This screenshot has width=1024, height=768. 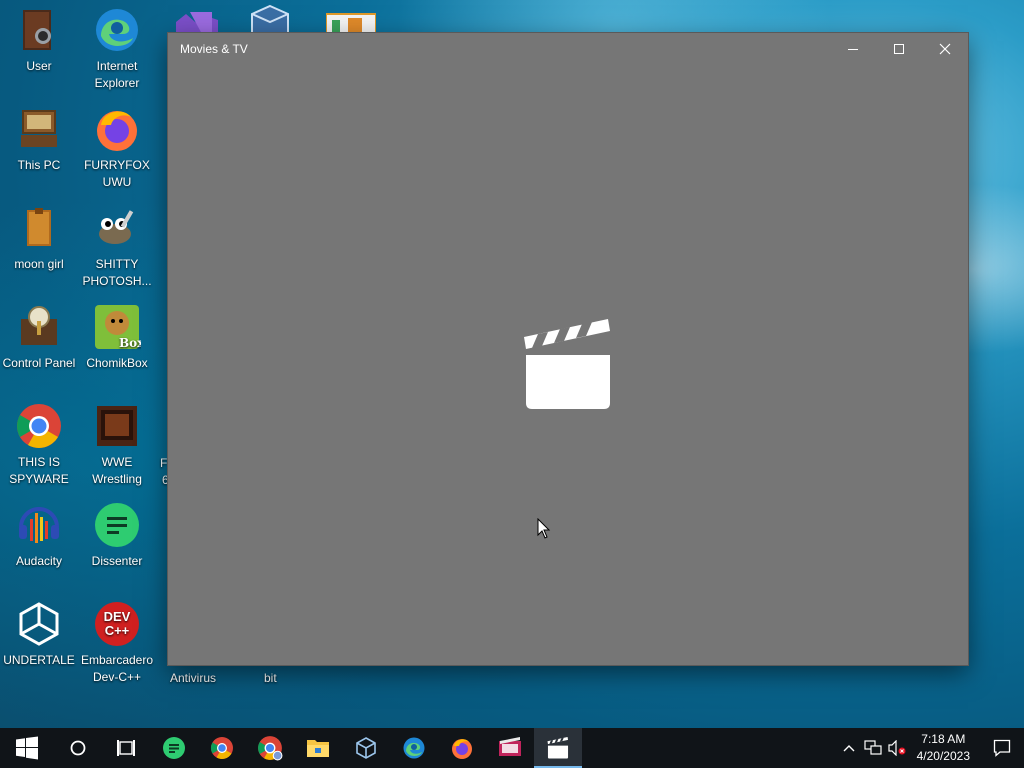 I want to click on wwe-icon, so click(x=117, y=426).